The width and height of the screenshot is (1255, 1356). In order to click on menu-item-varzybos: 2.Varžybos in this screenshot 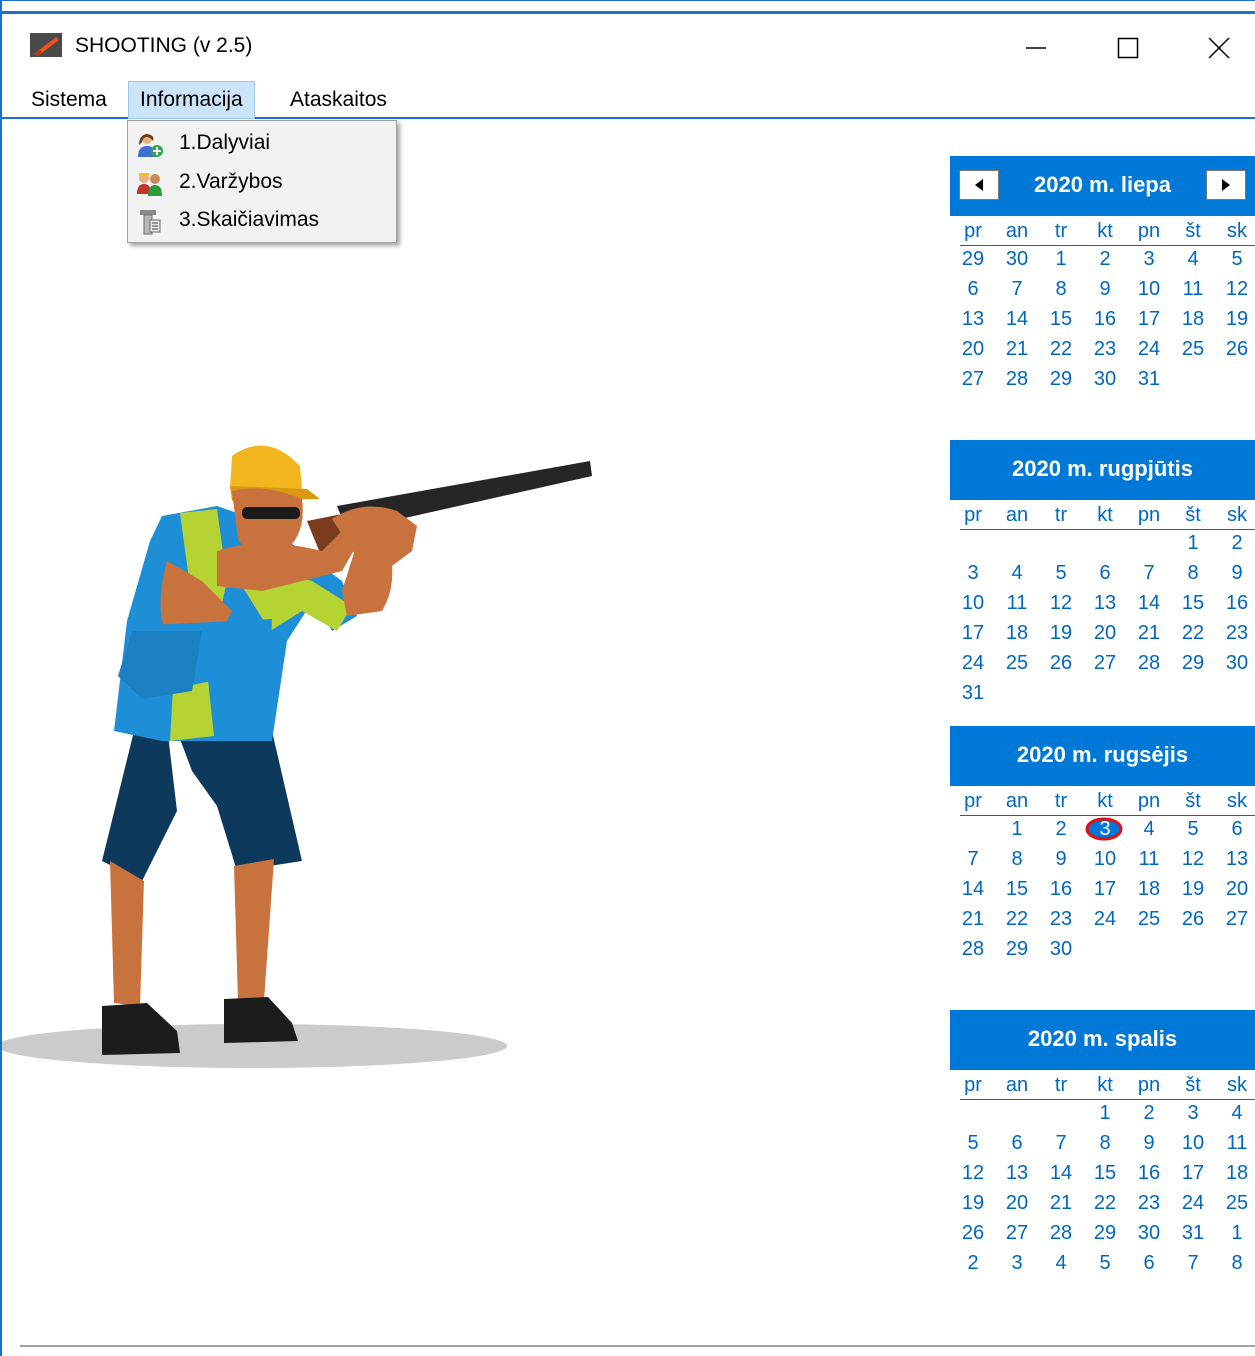, I will do `click(262, 183)`.